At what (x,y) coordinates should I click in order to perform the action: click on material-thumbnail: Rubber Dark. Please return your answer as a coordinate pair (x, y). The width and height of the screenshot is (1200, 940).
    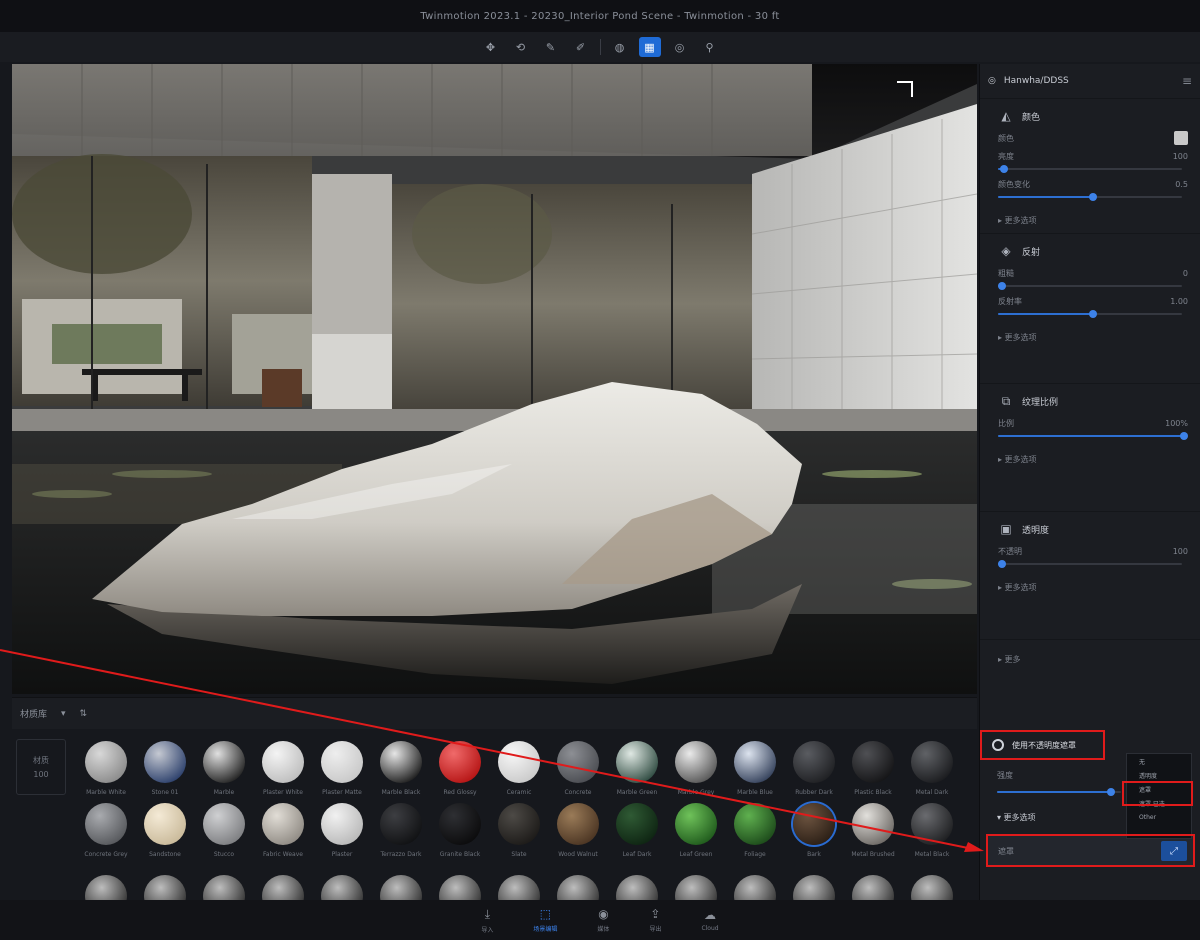
    Looking at the image, I should click on (814, 769).